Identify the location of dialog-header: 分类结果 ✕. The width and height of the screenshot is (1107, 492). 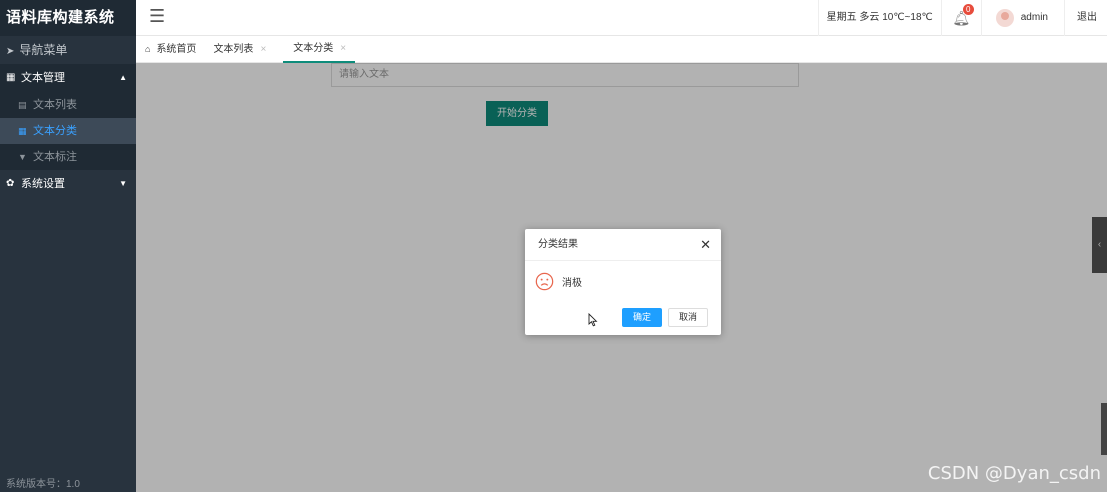
(623, 245).